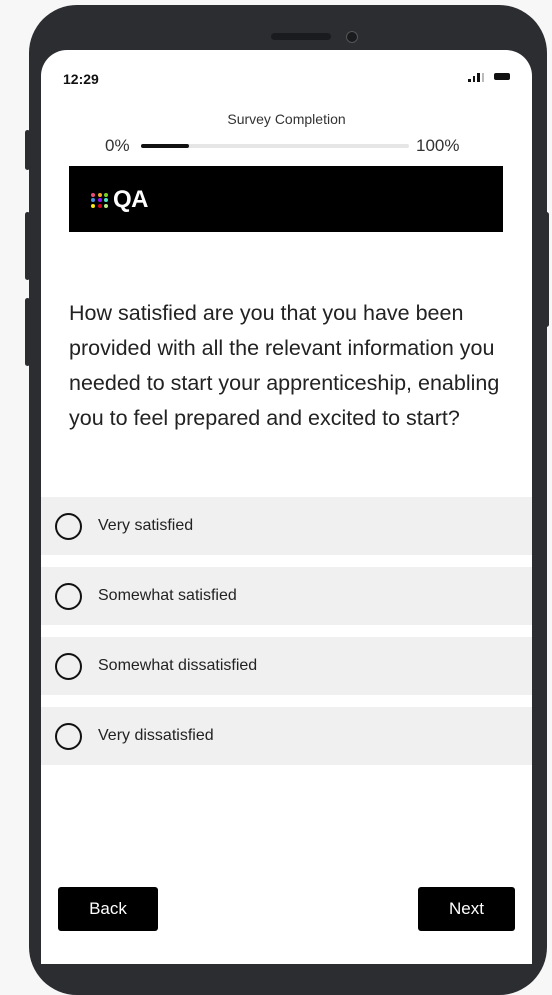  Describe the element at coordinates (286, 666) in the screenshot. I see `option-somewhat-dissatisfied: Somewhat dissatisfied` at that location.